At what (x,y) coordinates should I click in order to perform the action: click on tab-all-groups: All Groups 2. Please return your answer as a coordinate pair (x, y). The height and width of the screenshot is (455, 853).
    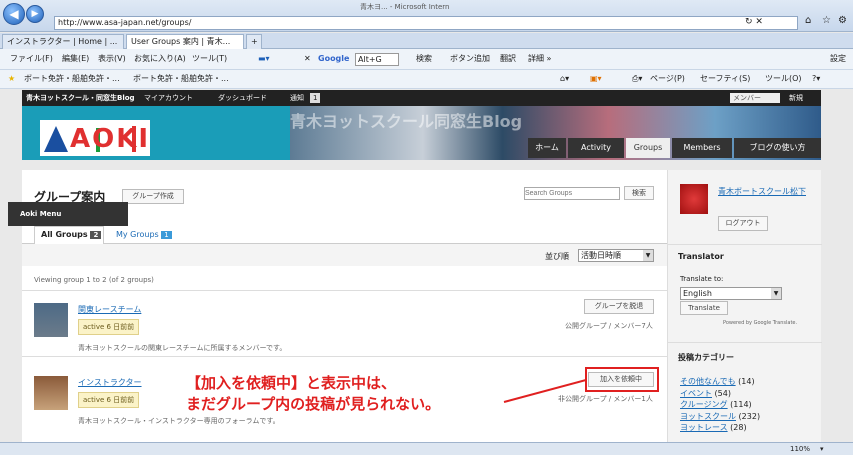
    Looking at the image, I should click on (69, 235).